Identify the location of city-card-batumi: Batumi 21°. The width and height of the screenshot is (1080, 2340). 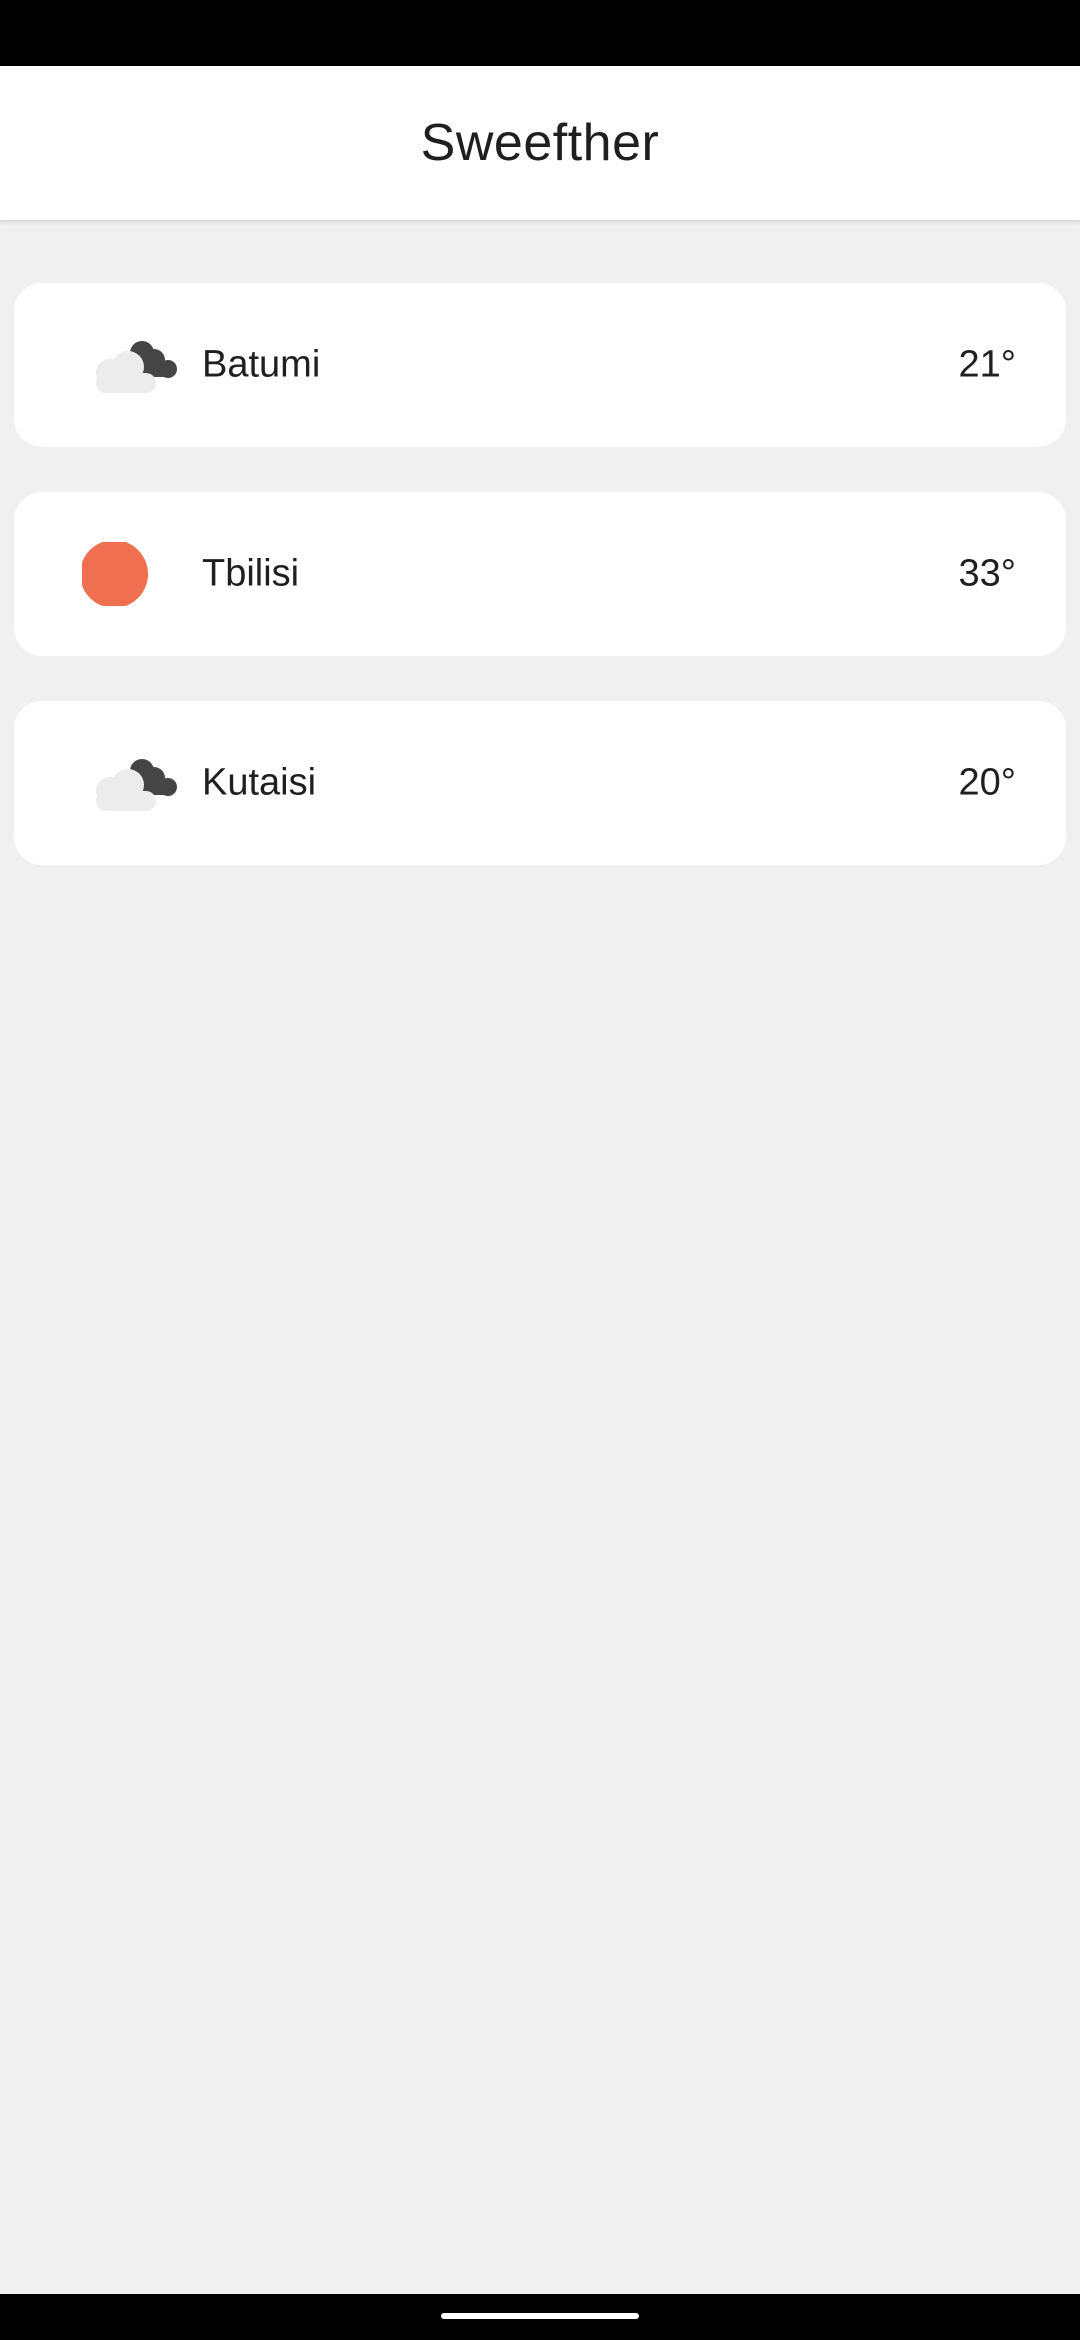
(540, 365).